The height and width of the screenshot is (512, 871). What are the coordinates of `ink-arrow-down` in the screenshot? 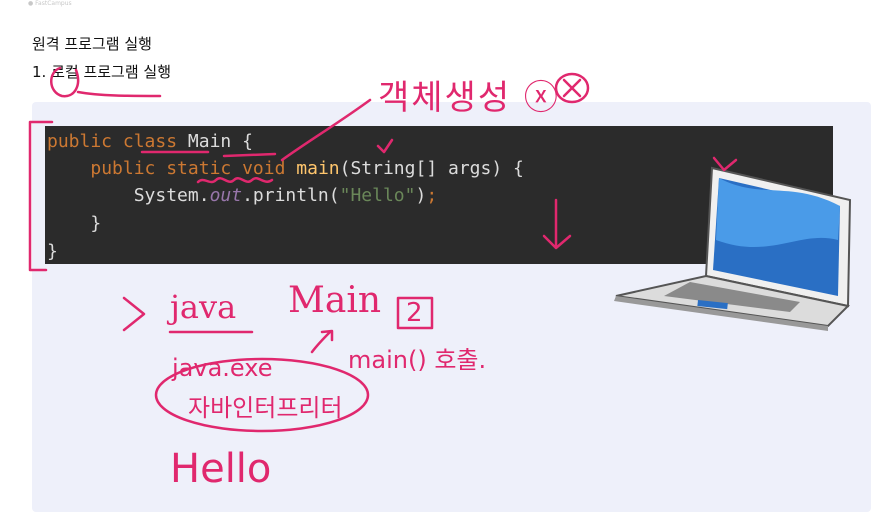 It's located at (557, 224).